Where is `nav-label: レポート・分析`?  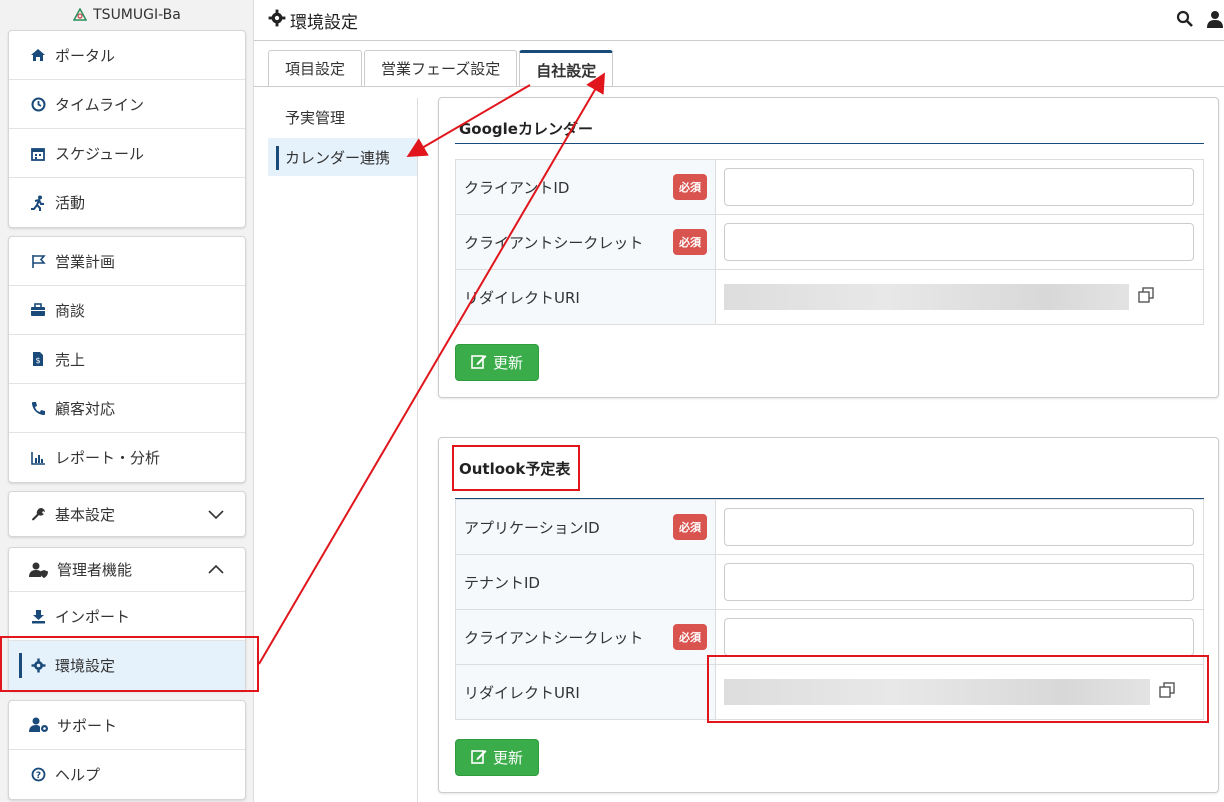 nav-label: レポート・分析 is located at coordinates (108, 458).